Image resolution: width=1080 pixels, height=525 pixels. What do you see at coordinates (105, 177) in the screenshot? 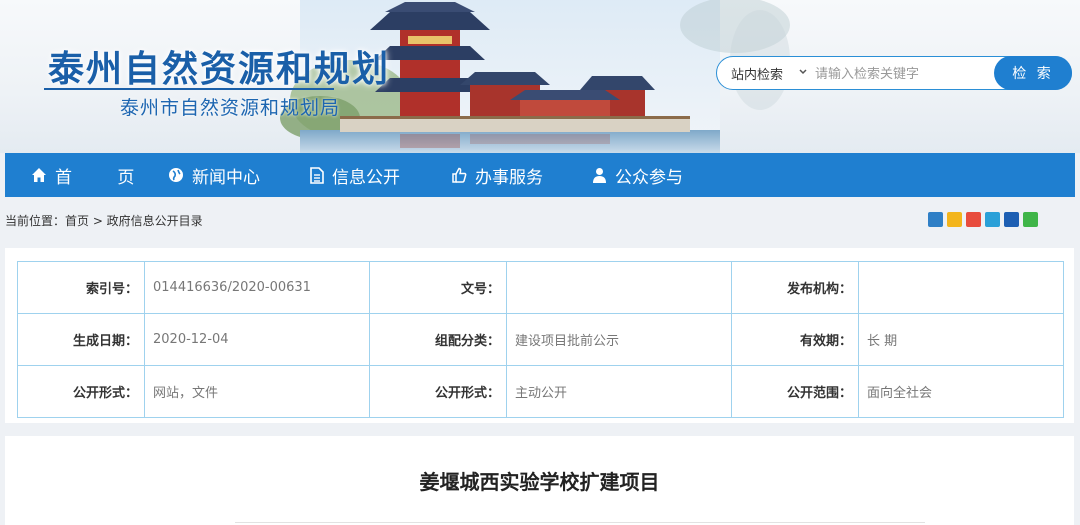
I see `nav-item-label: 首 页` at bounding box center [105, 177].